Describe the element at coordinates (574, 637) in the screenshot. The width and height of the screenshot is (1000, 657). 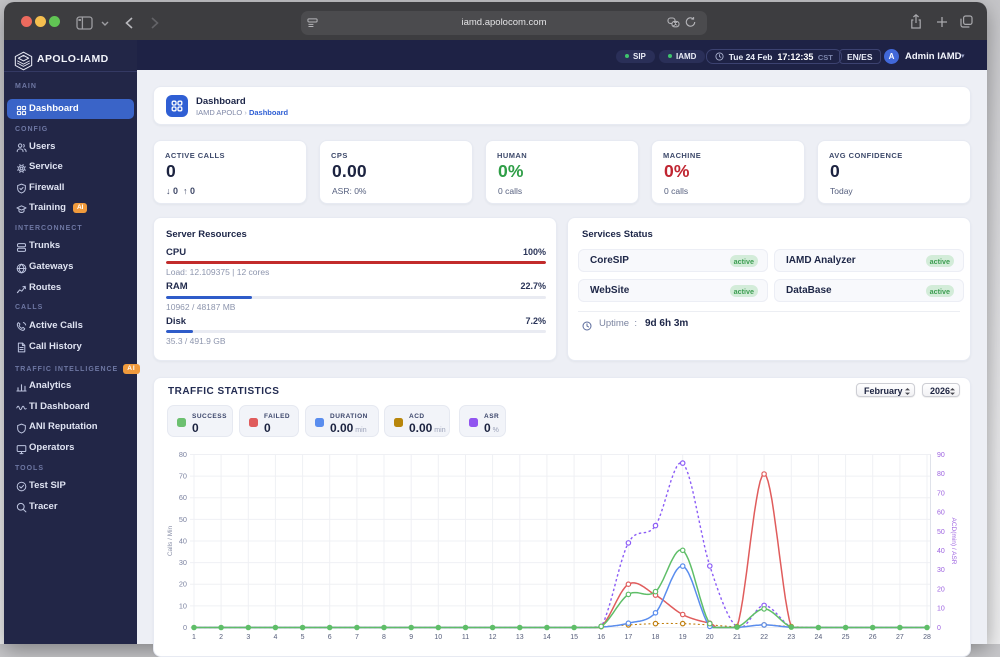
I see `svg-text: 15` at that location.